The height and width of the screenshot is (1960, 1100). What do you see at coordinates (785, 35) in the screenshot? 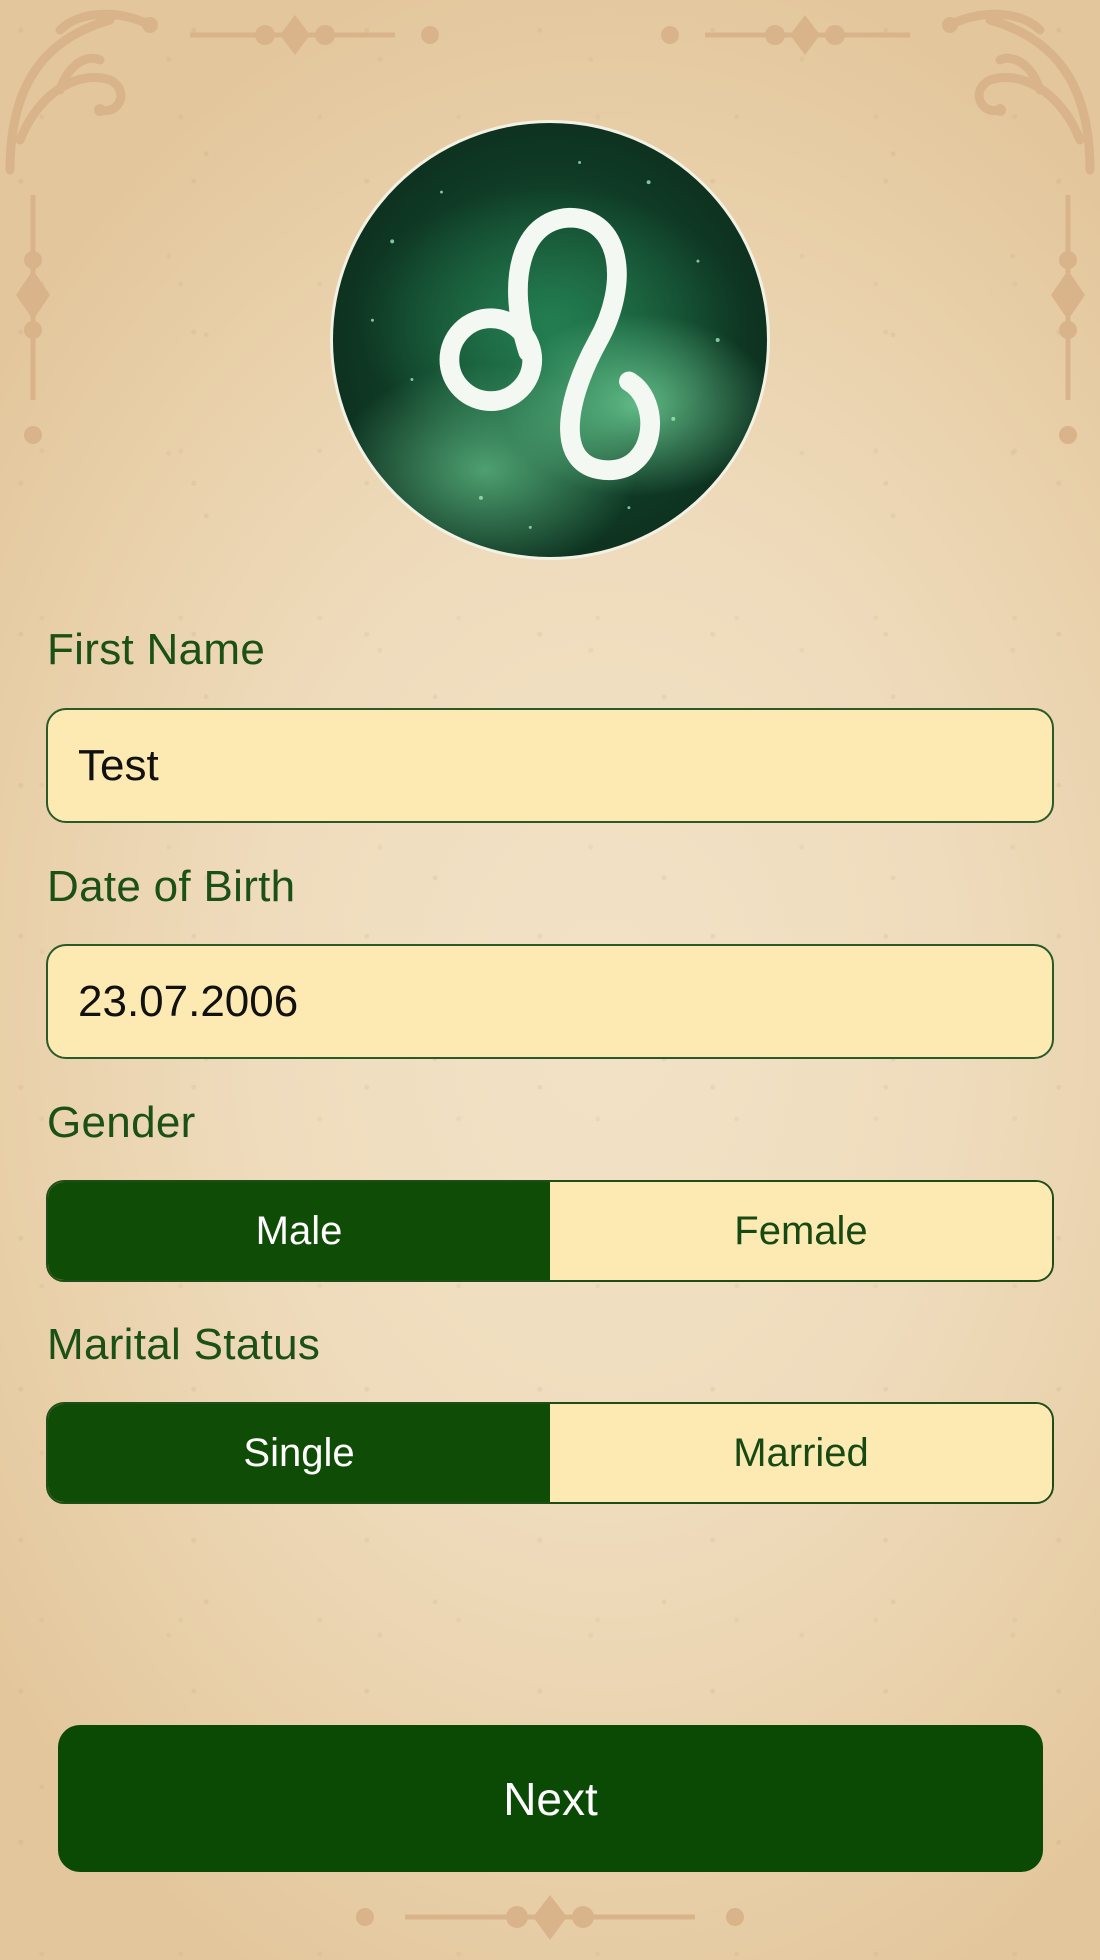
I see `top-border-ornament-right-icon` at bounding box center [785, 35].